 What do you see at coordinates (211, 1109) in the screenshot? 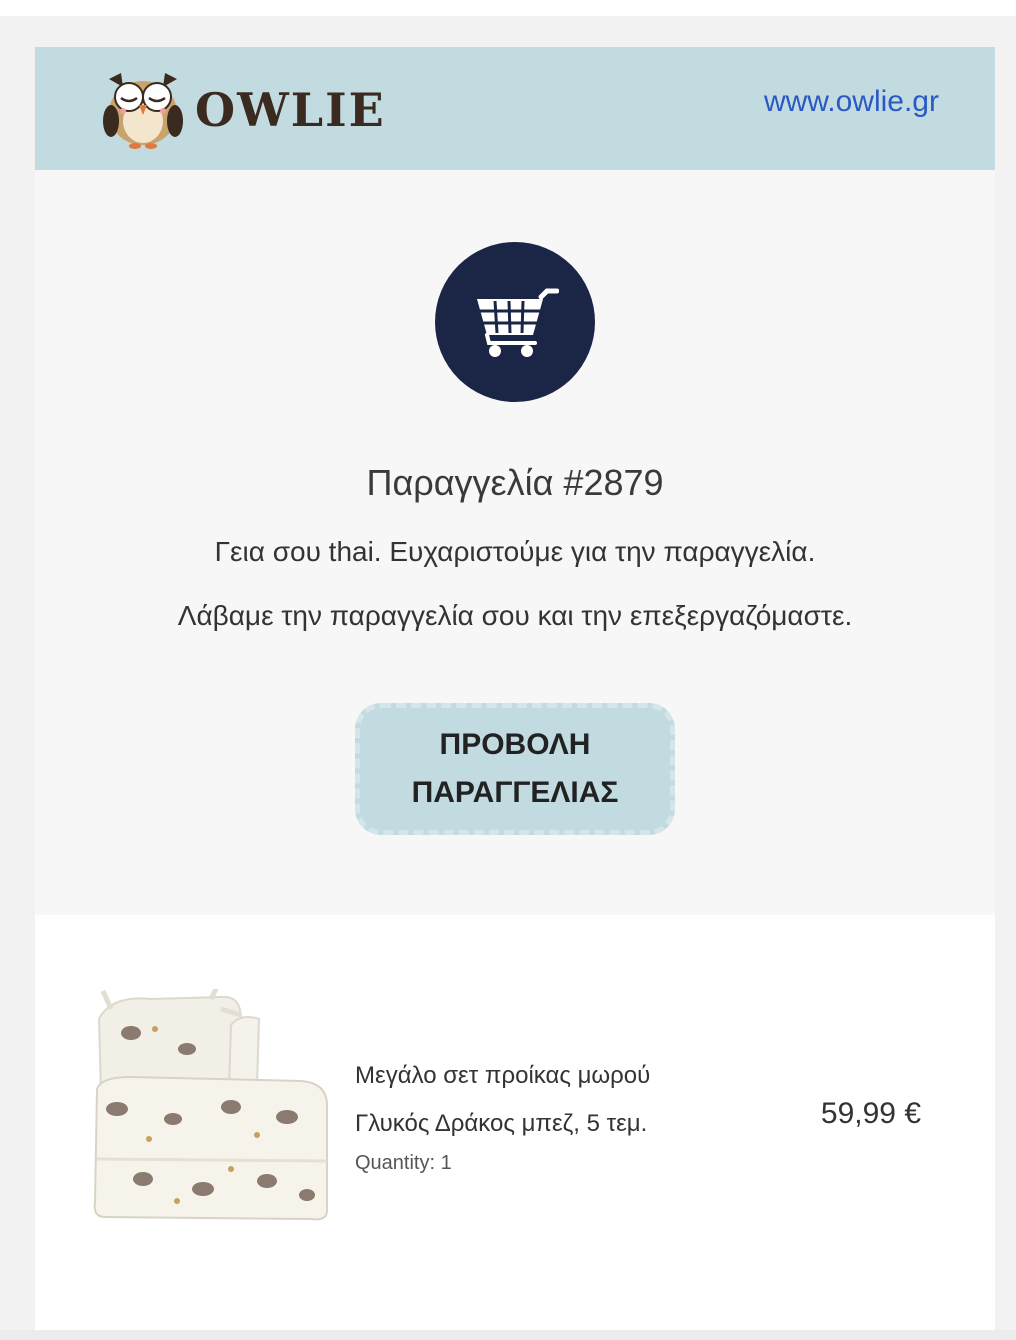
I see `product-image` at bounding box center [211, 1109].